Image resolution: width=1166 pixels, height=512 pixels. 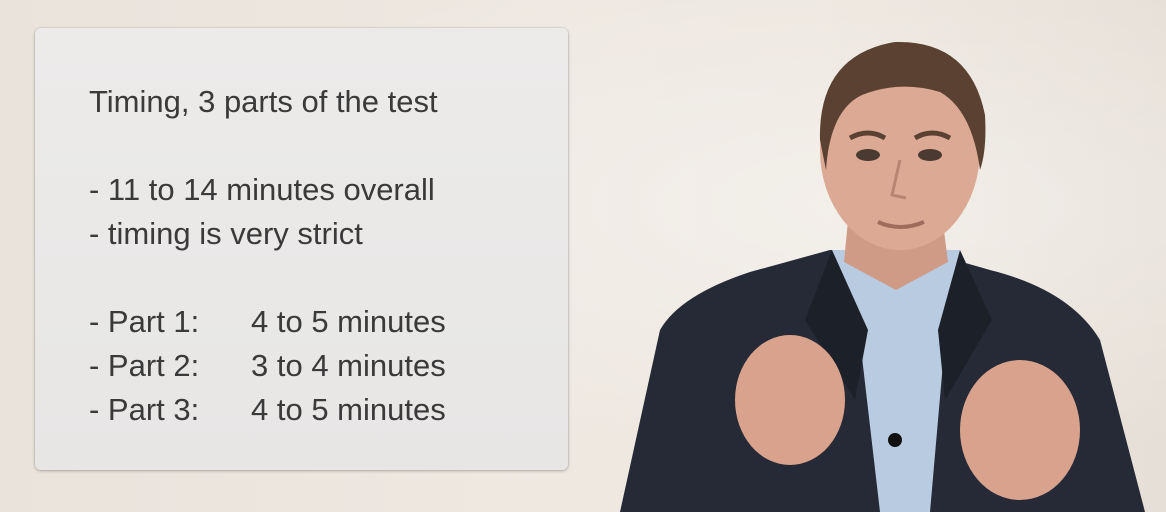 I want to click on part-duration: 3 to 4 minutes, so click(x=348, y=365).